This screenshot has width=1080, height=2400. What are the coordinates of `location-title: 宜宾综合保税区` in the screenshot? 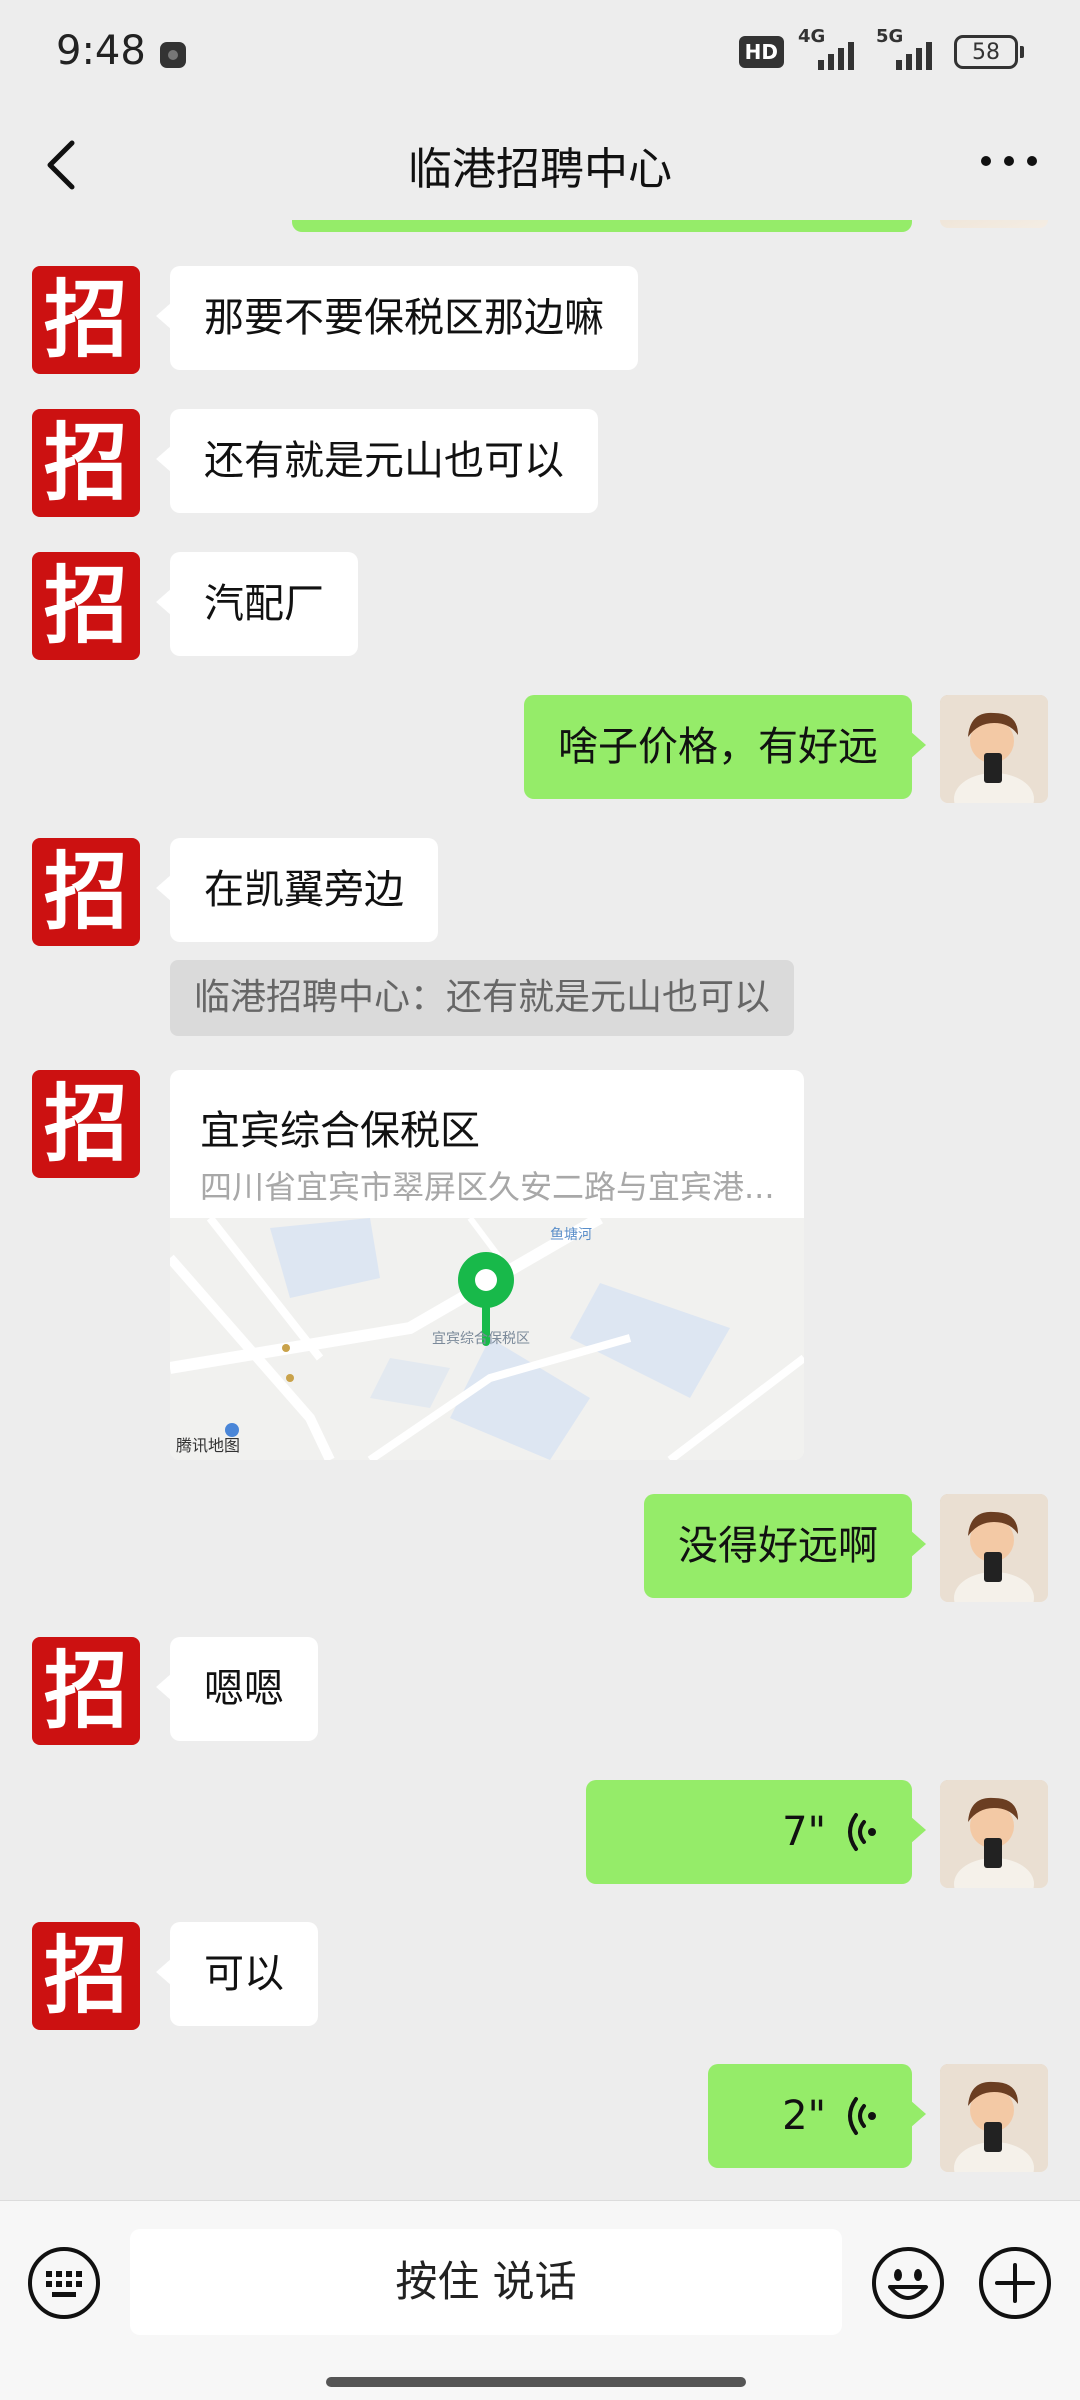 It's located at (340, 1131).